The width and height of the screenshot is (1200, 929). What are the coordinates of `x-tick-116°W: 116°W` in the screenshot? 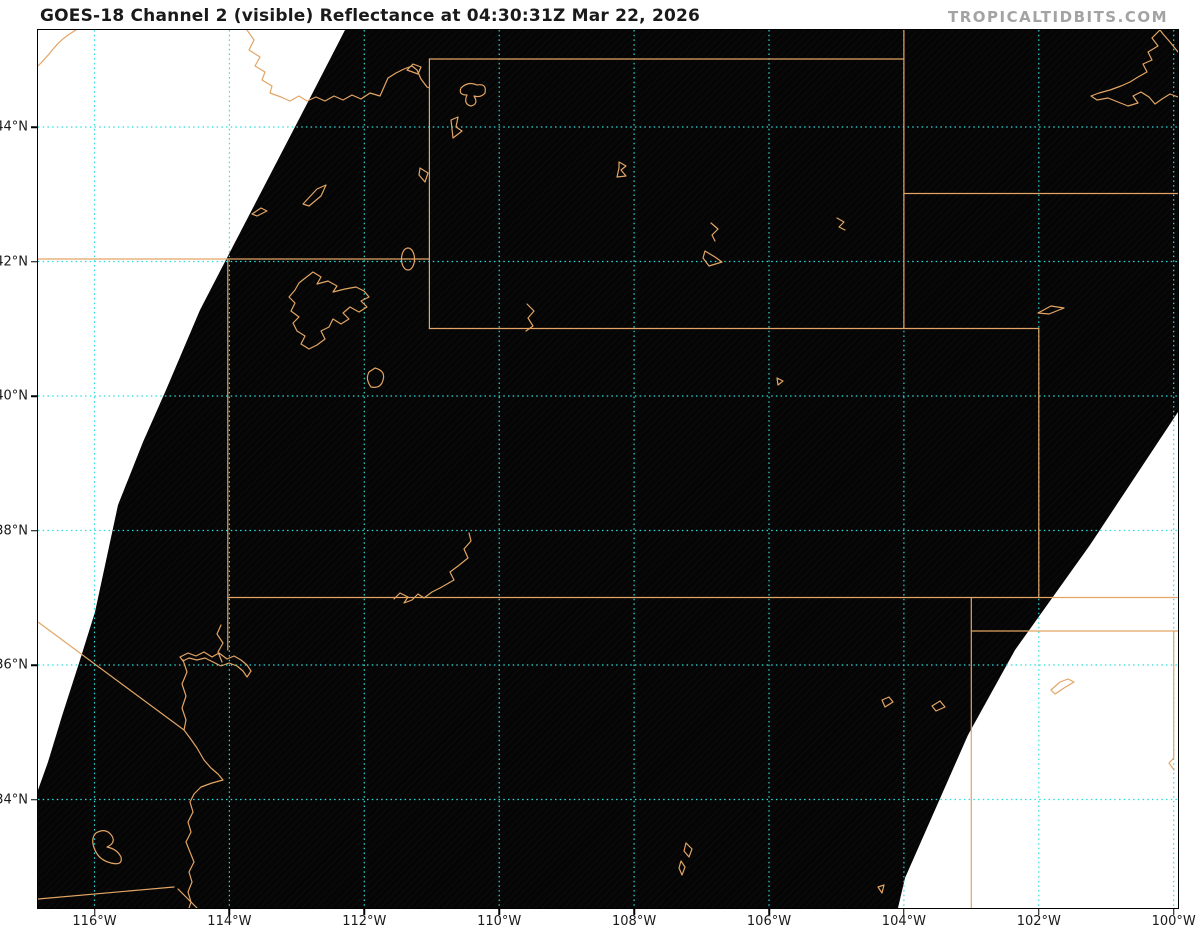 It's located at (94, 921).